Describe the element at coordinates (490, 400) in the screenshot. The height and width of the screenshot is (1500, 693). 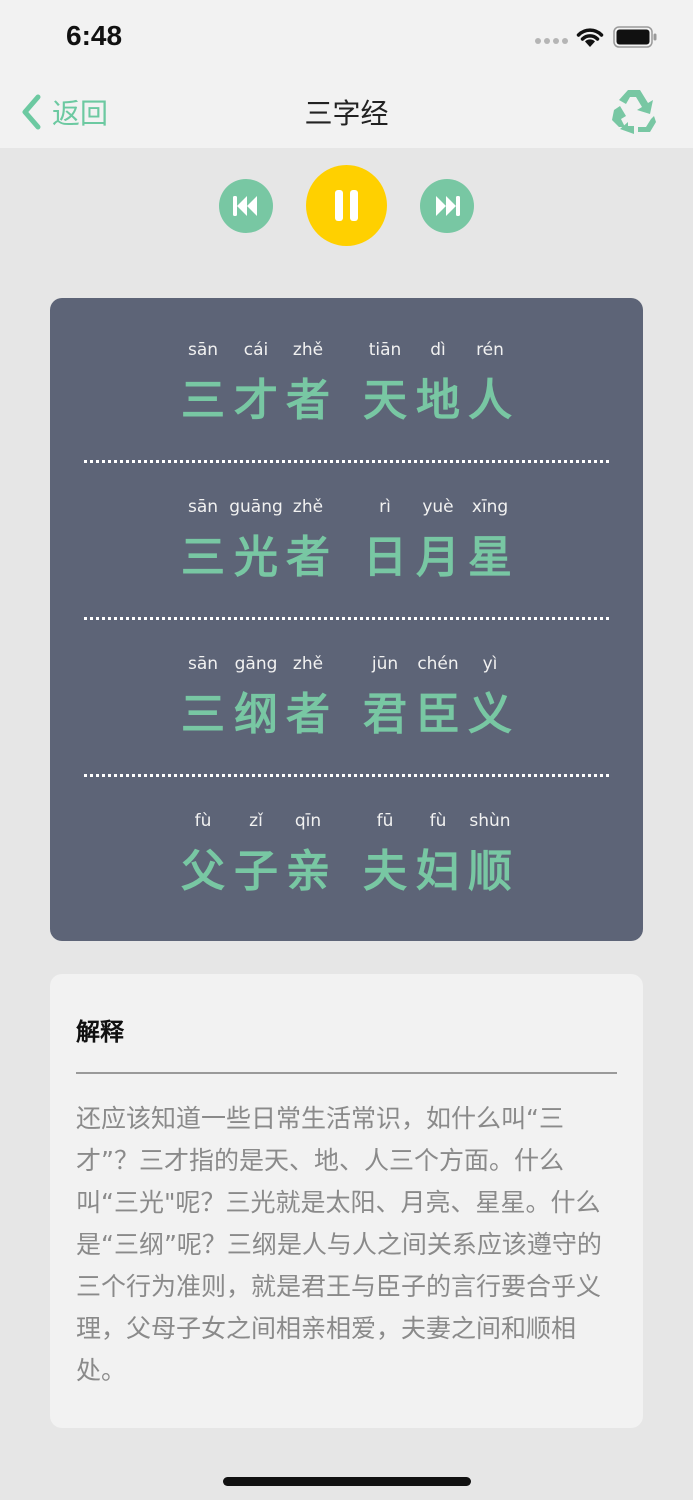
I see `hanzi-character: 人` at that location.